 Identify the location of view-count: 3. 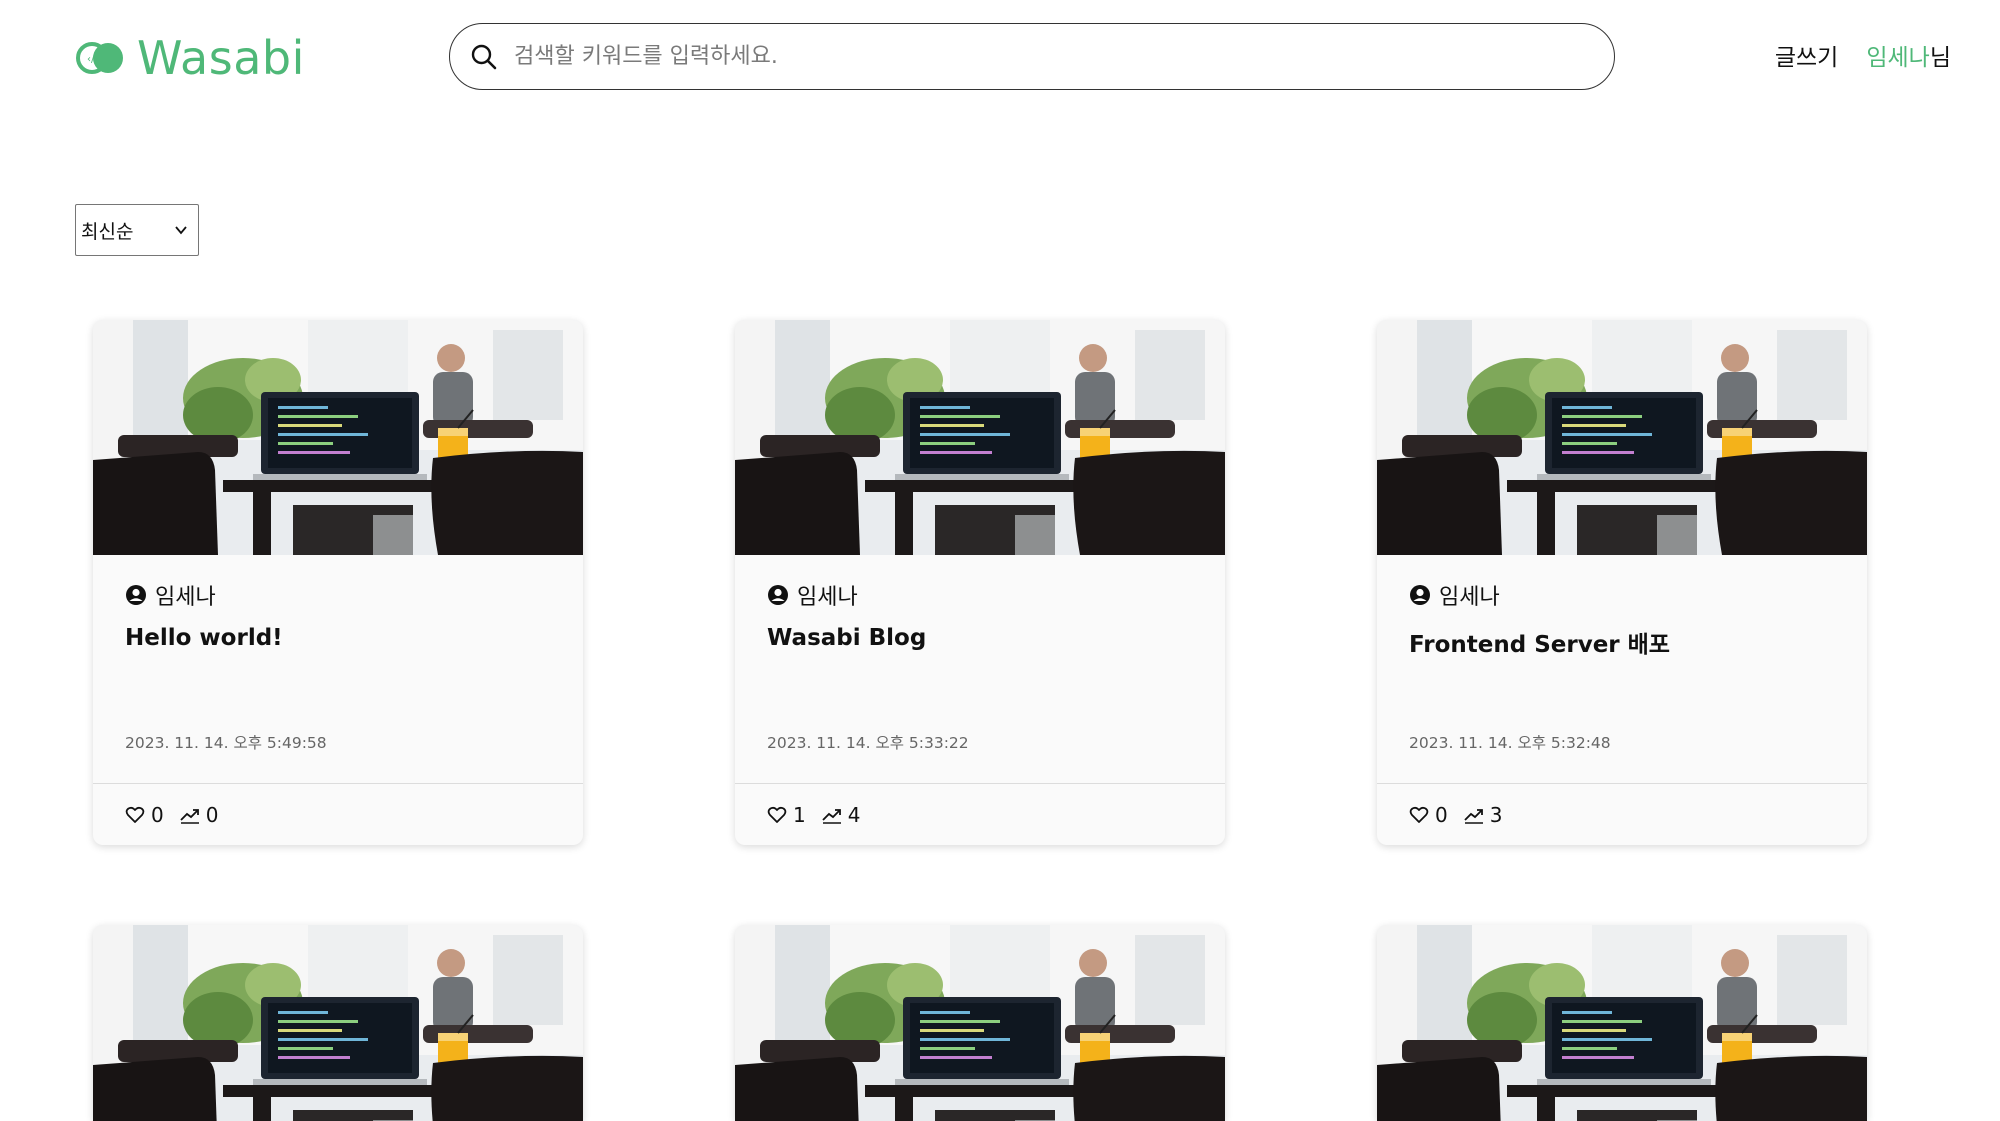
(1496, 814).